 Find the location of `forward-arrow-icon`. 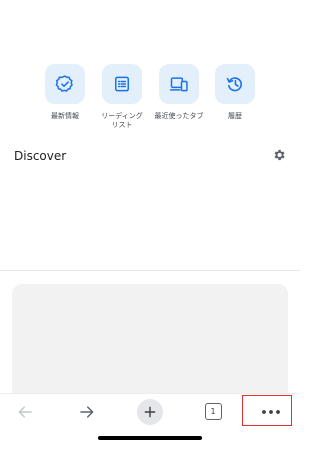

forward-arrow-icon is located at coordinates (87, 411).